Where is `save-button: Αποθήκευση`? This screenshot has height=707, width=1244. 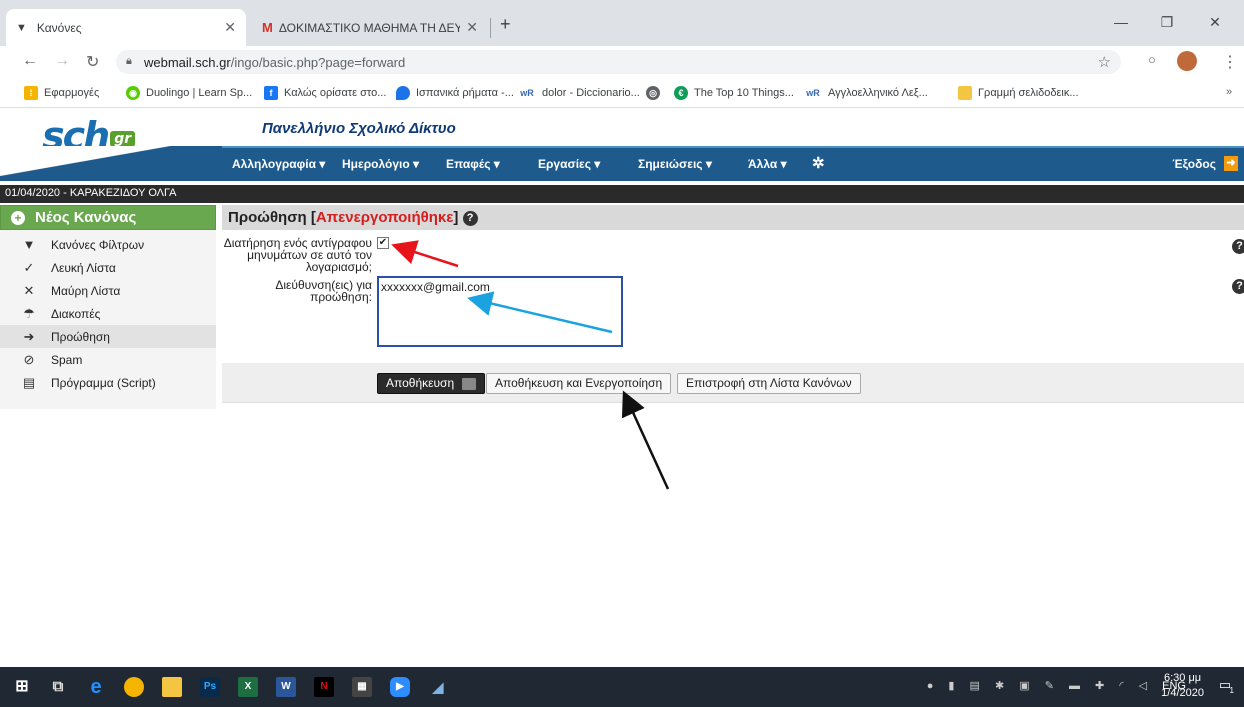 save-button: Αποθήκευση is located at coordinates (431, 383).